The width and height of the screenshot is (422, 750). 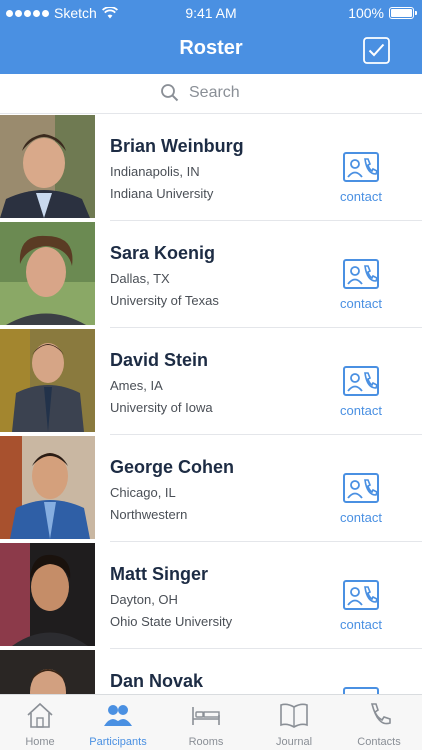 I want to click on participant-location: Indianapolis, IN, so click(x=155, y=171).